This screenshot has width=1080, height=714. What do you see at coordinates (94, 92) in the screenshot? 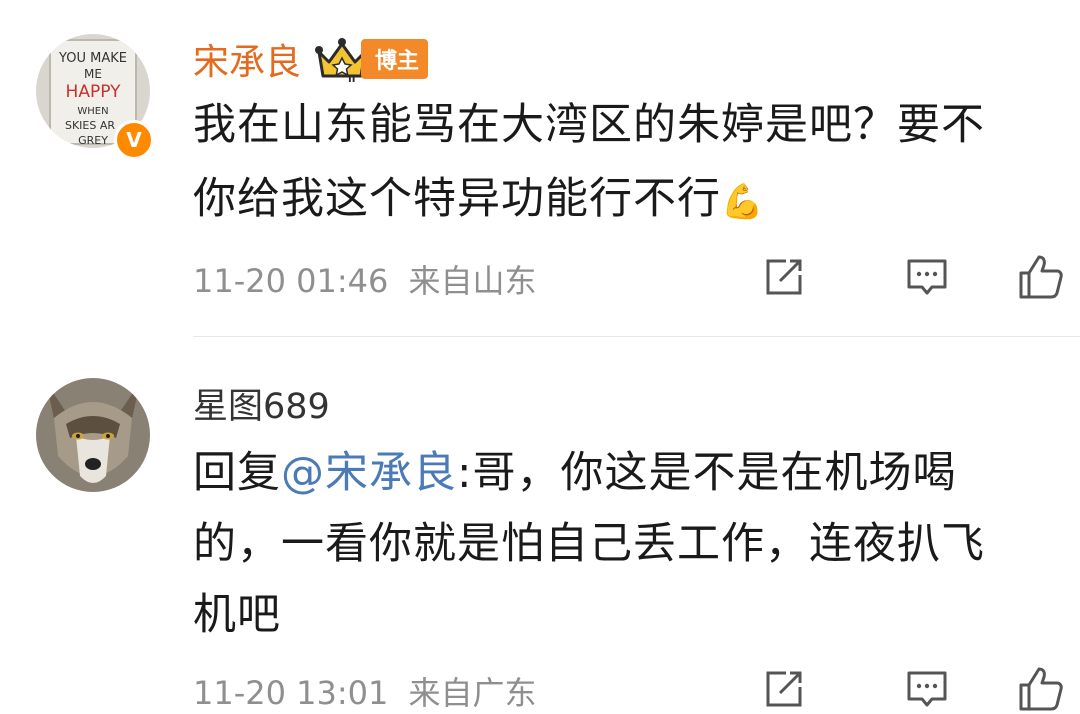
I see `avatar-sign-line: HAPPY` at bounding box center [94, 92].